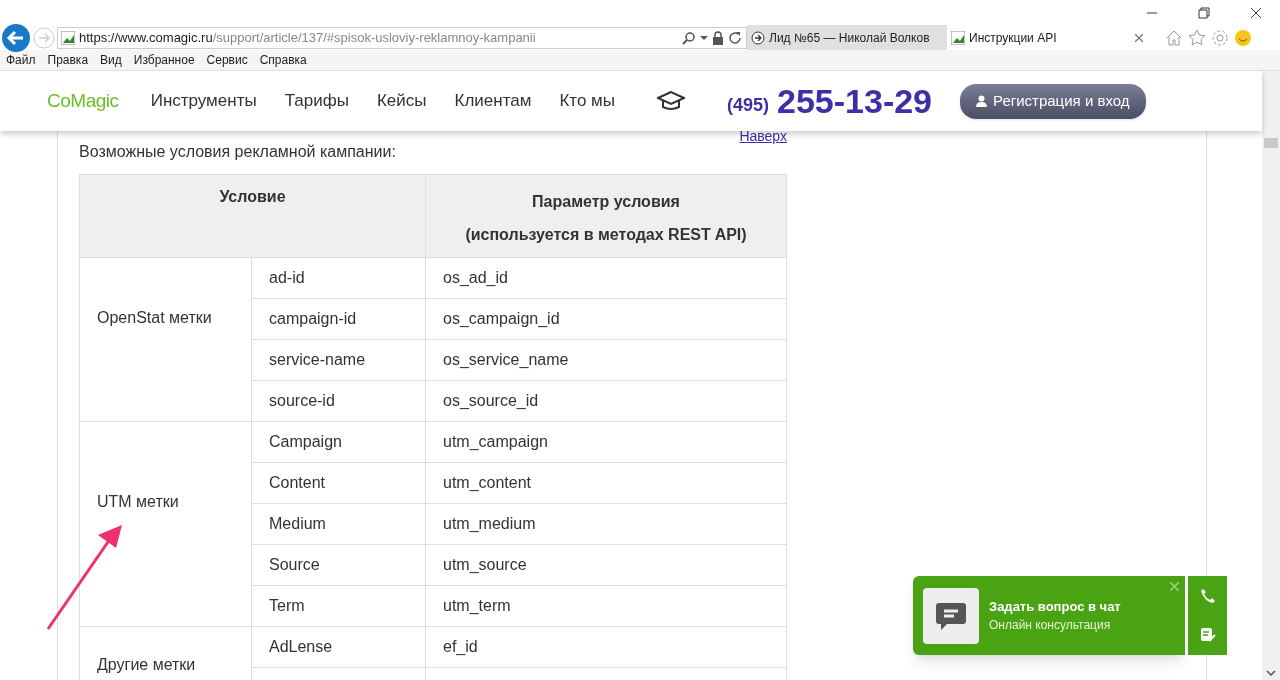 The image size is (1280, 680). I want to click on column-header: Параметр условия, so click(606, 202).